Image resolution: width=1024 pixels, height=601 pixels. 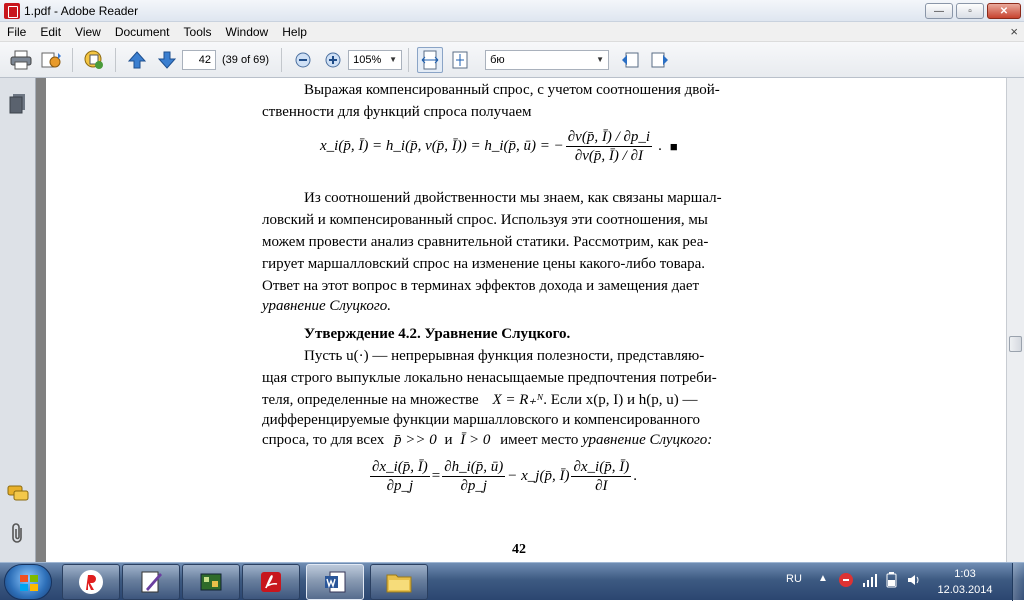 I want to click on taskbar-notepad-app, so click(x=151, y=582).